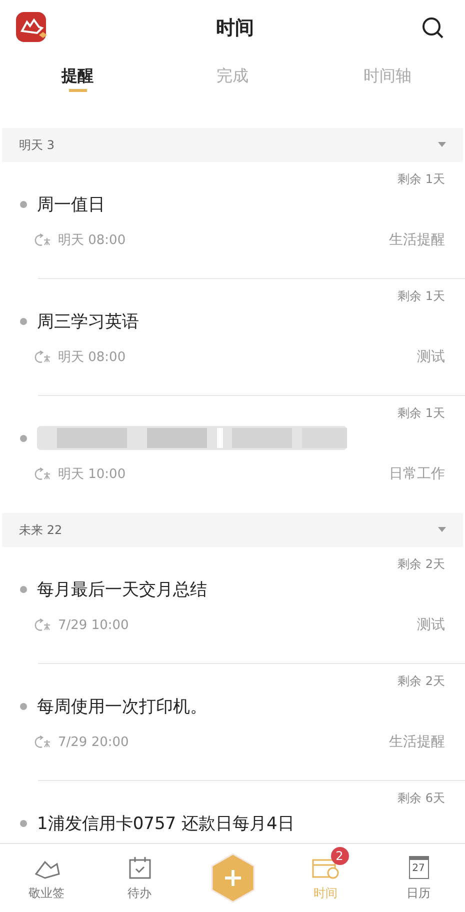 The image size is (465, 912). What do you see at coordinates (232, 145) in the screenshot?
I see `group-header: 明天 3` at bounding box center [232, 145].